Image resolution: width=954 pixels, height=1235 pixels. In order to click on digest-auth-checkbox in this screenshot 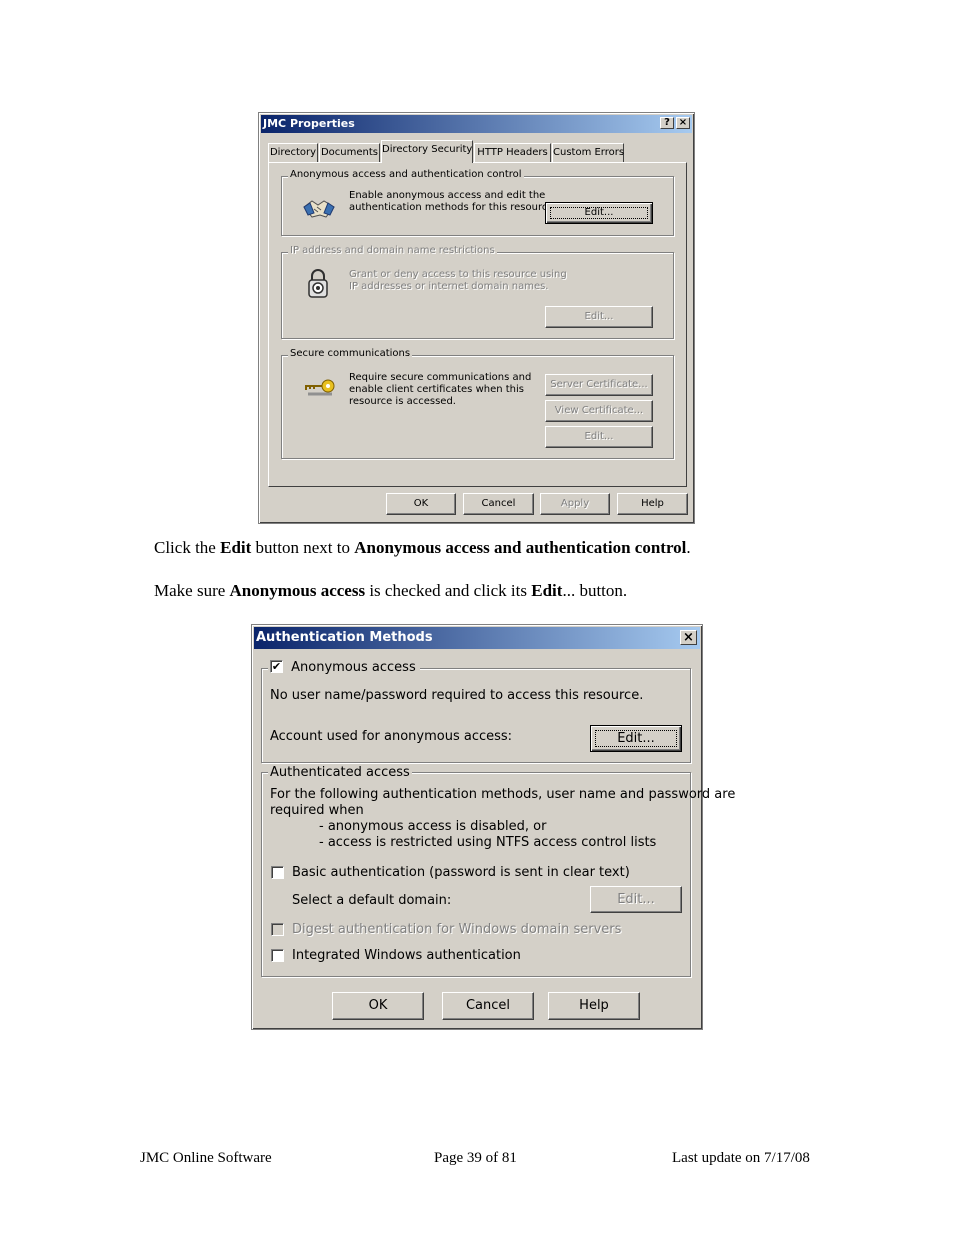, I will do `click(277, 929)`.